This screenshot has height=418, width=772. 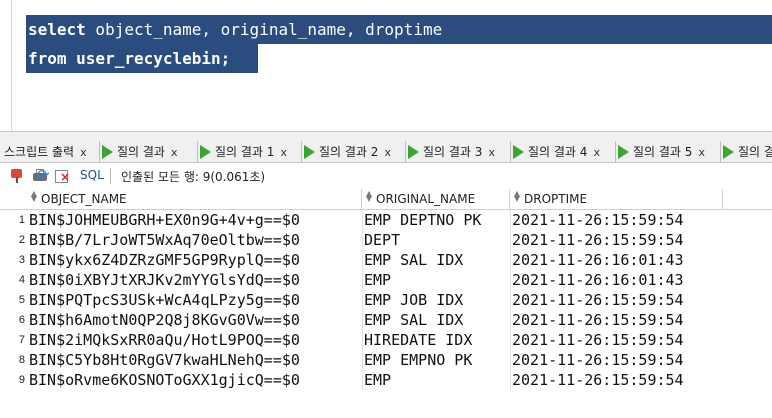 I want to click on column-header-object-name: ▲ ▼ OBJECT_NAME, so click(x=194, y=199).